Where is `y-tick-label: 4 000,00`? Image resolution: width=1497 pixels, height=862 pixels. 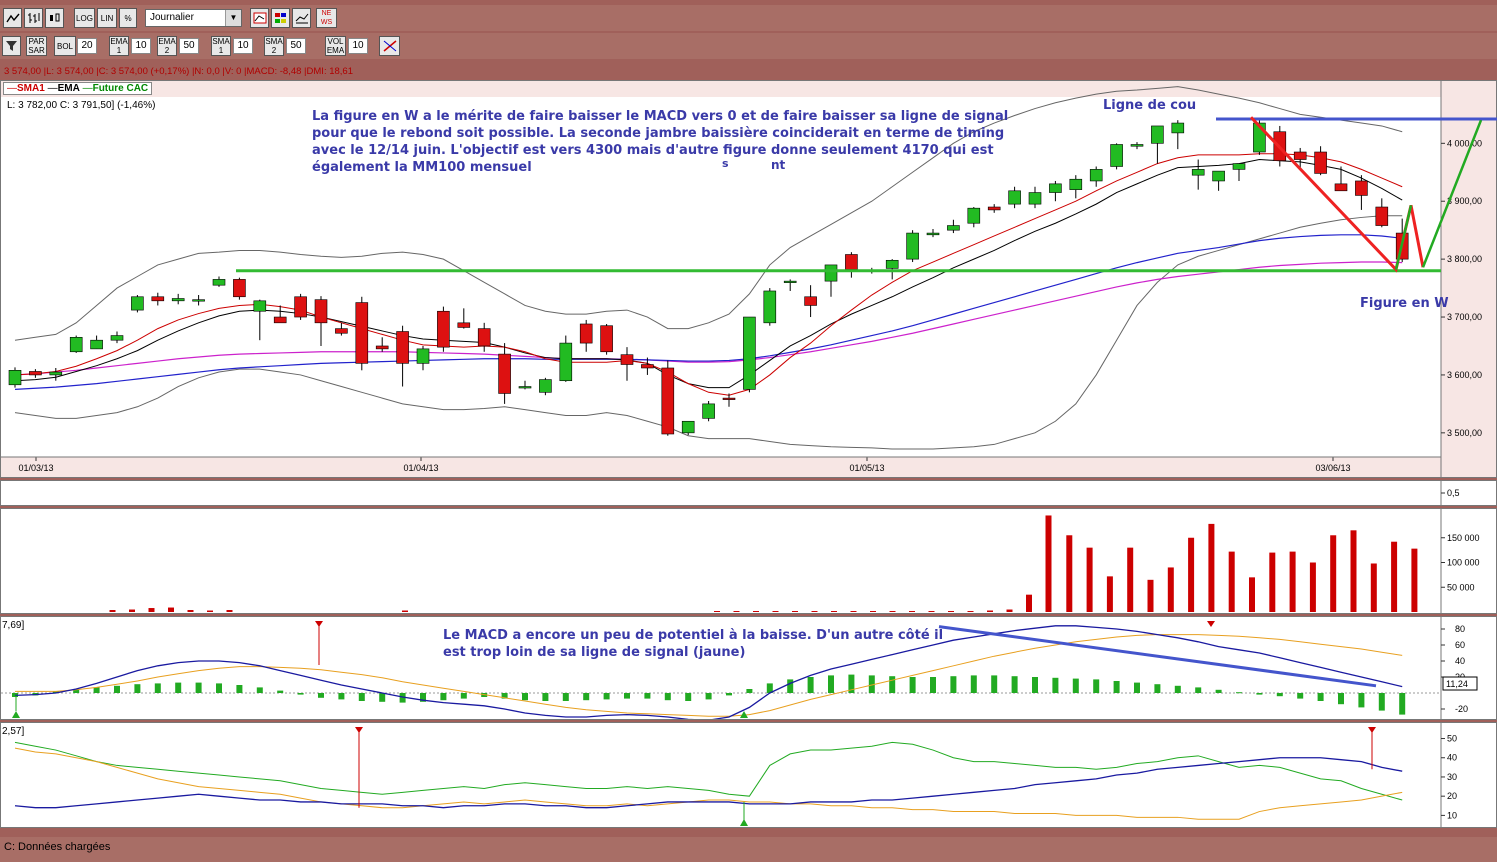 y-tick-label: 4 000,00 is located at coordinates (1464, 143).